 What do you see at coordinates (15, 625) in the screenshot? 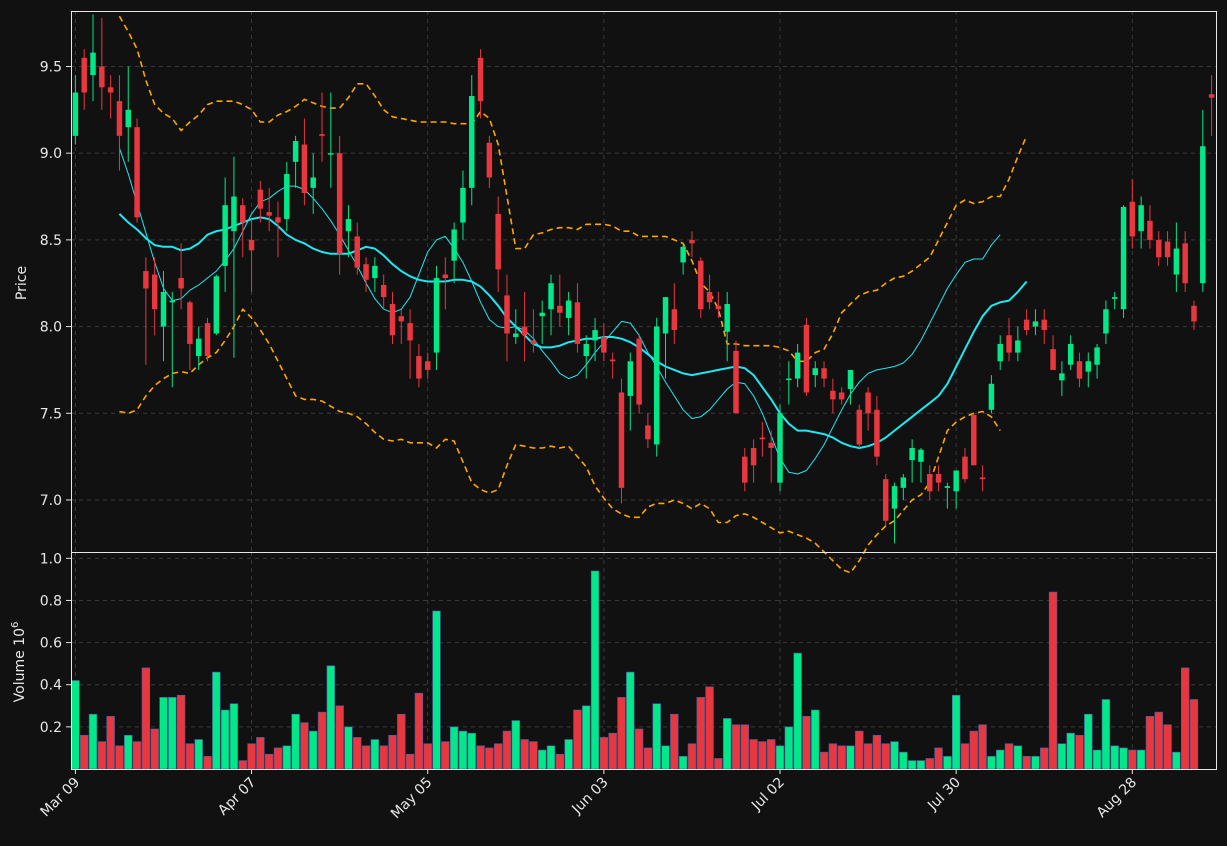
I see `volume-axis-exponent: 6` at bounding box center [15, 625].